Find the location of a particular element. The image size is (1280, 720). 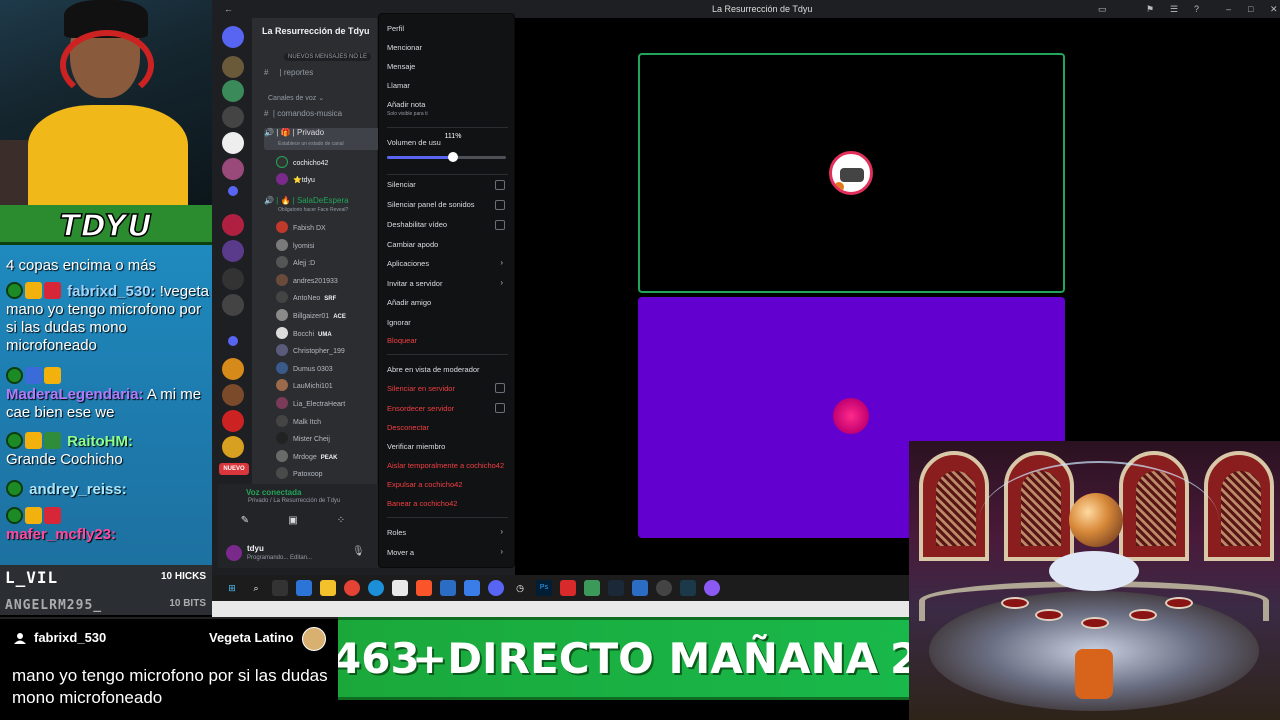

menu-item-mensaje: Mensaje is located at coordinates (401, 66).